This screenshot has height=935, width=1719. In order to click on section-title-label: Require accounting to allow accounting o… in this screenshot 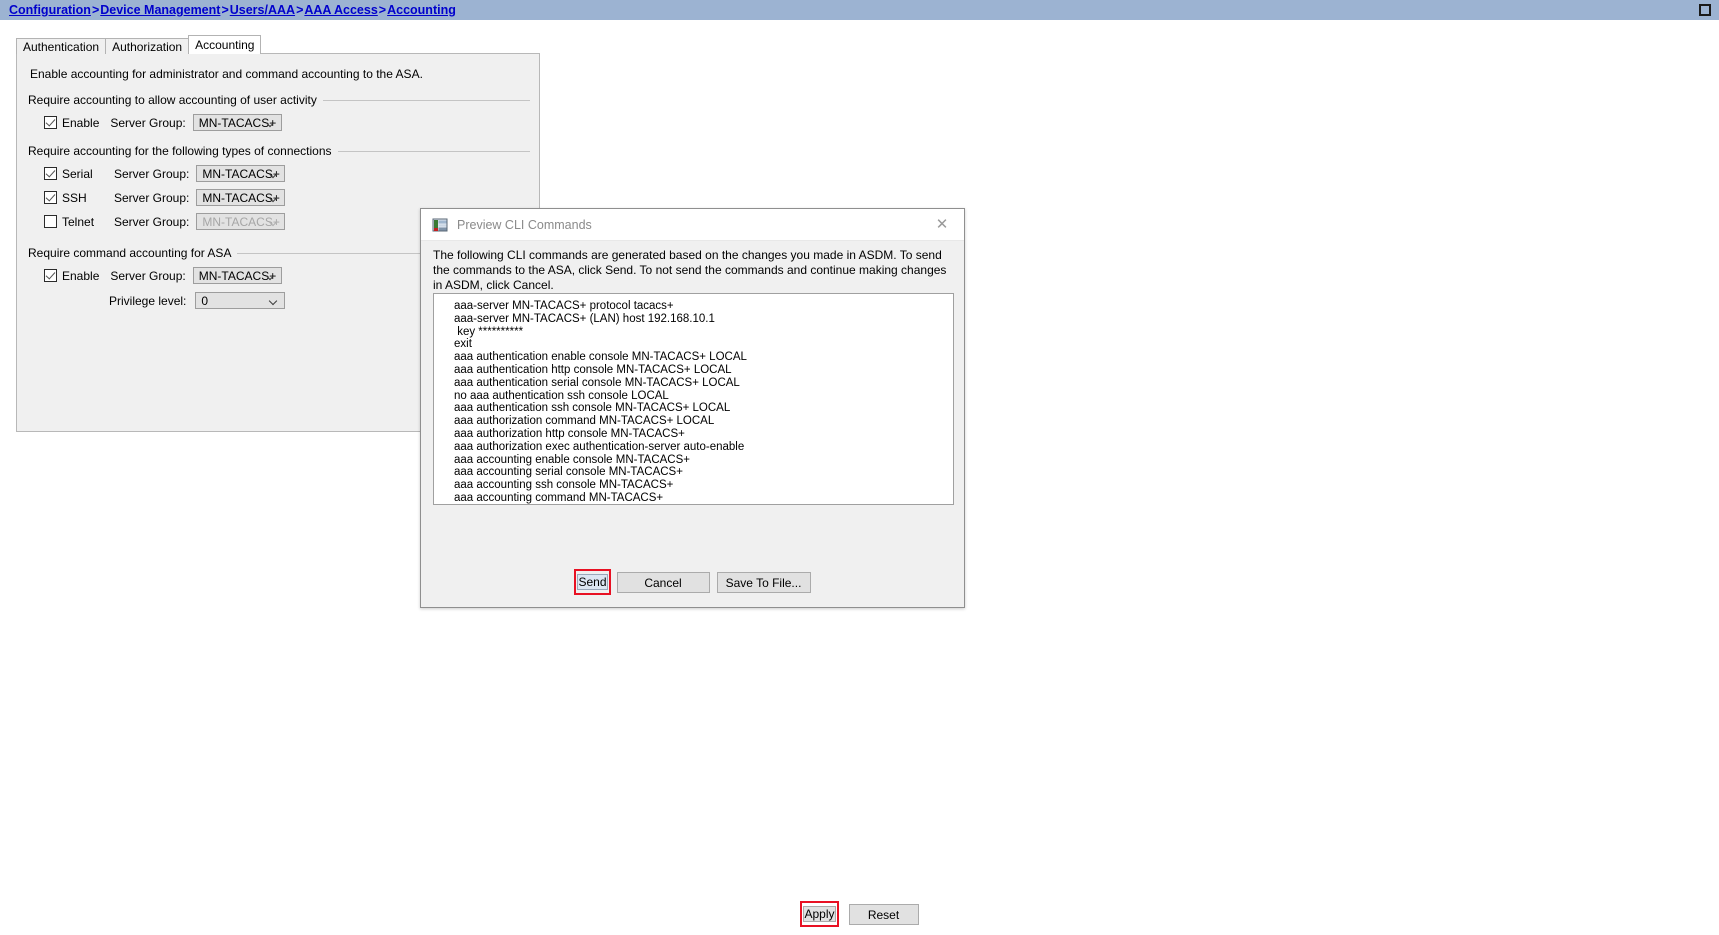, I will do `click(172, 100)`.